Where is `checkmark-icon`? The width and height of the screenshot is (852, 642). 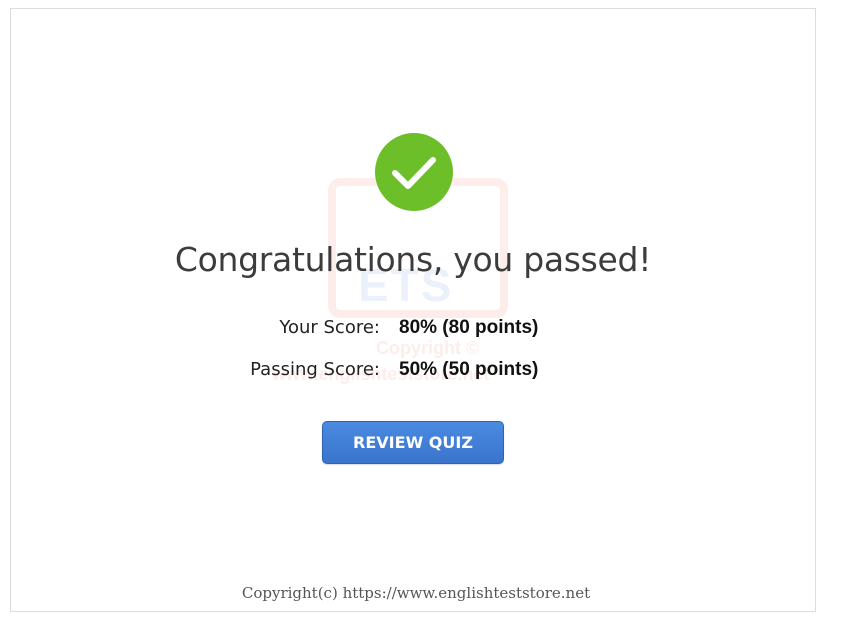 checkmark-icon is located at coordinates (414, 173).